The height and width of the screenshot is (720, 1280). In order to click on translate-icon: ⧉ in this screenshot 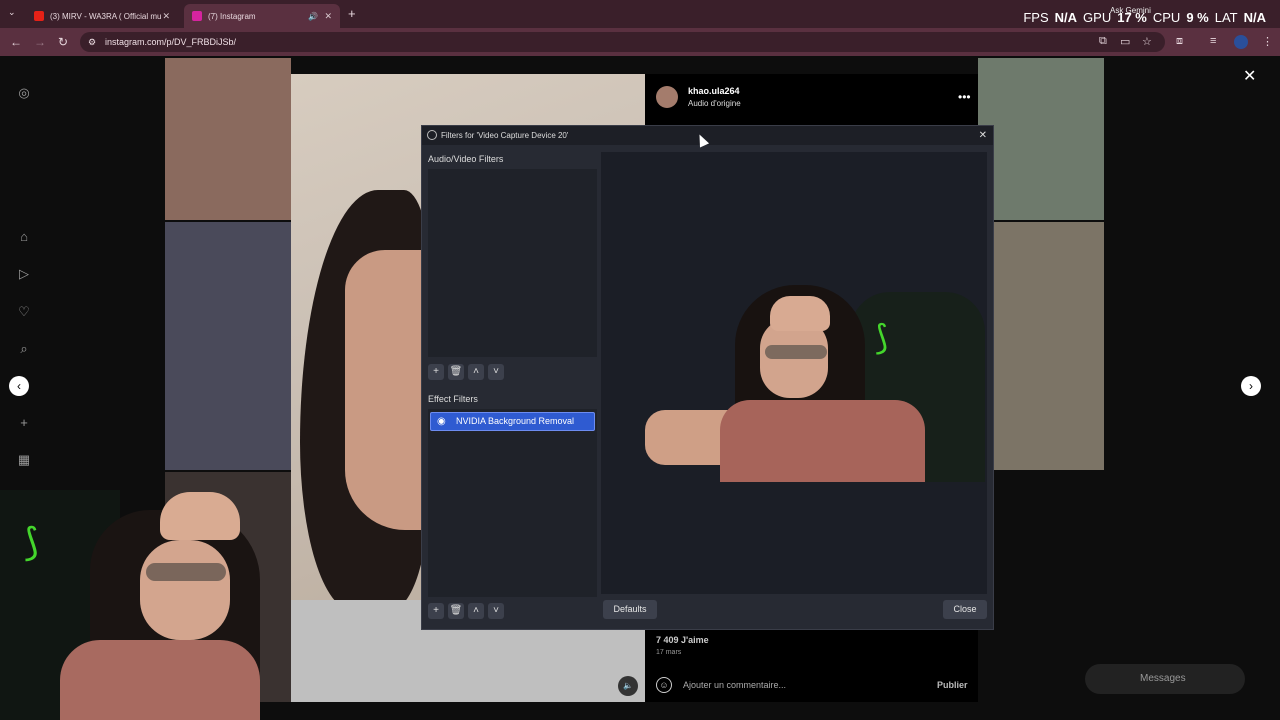, I will do `click(1103, 41)`.